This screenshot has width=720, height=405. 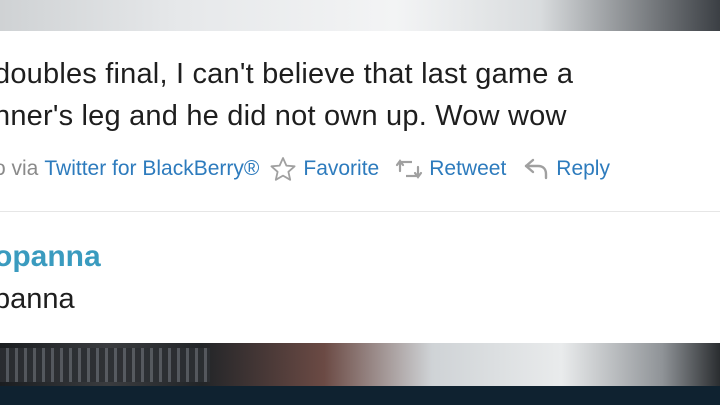 What do you see at coordinates (536, 169) in the screenshot?
I see `reply-arrow-icon` at bounding box center [536, 169].